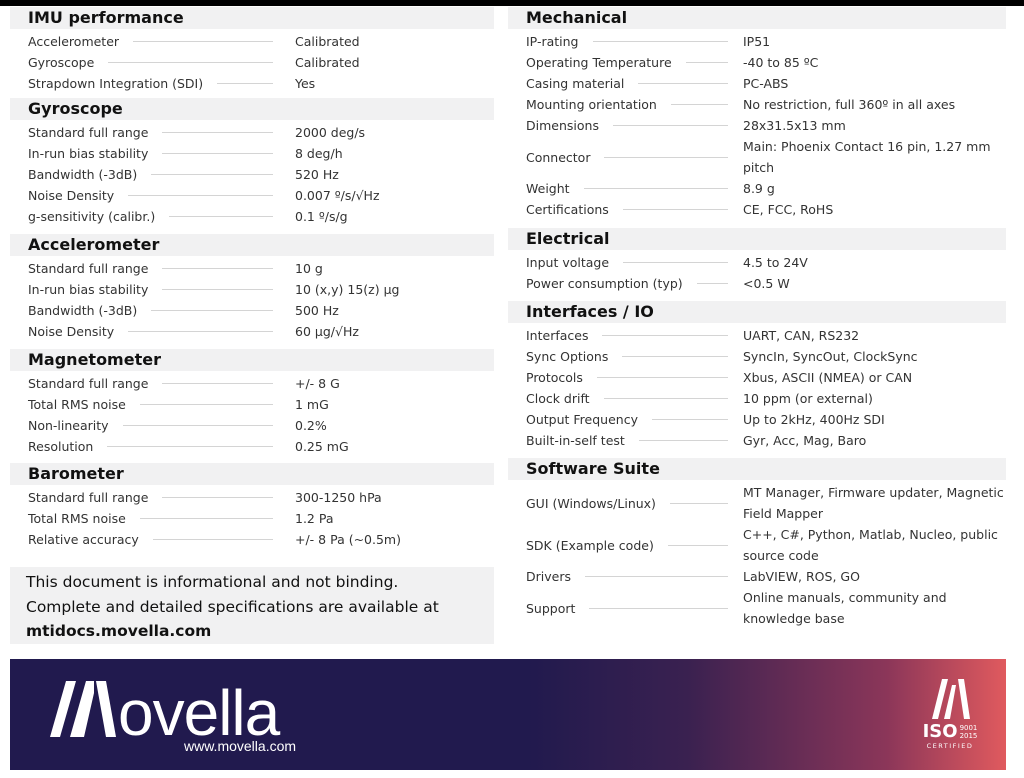 The height and width of the screenshot is (778, 1024). What do you see at coordinates (252, 474) in the screenshot?
I see `section-title: Barometer` at bounding box center [252, 474].